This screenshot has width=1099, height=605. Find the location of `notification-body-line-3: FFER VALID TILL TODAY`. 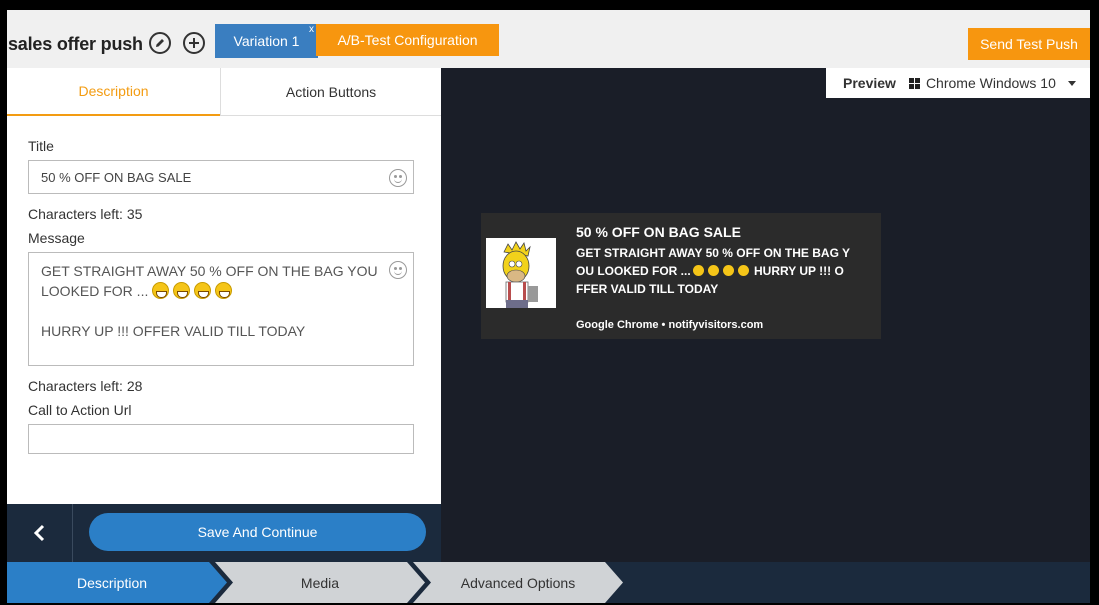

notification-body-line-3: FFER VALID TILL TODAY is located at coordinates (647, 289).